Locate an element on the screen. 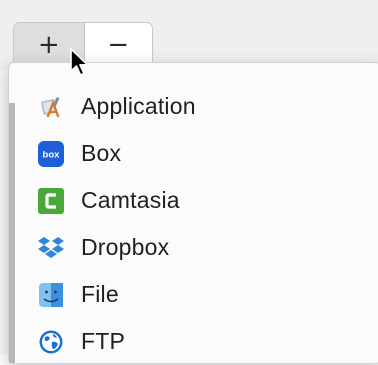 The image size is (378, 365). plus-icon: + is located at coordinates (48, 45).